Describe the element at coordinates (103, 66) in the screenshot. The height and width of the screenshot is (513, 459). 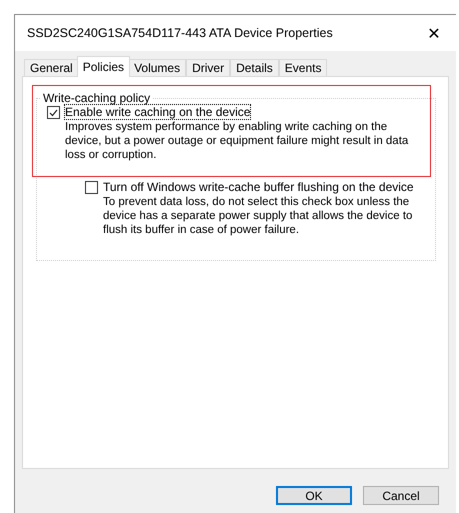
I see `tab: Policies` at that location.